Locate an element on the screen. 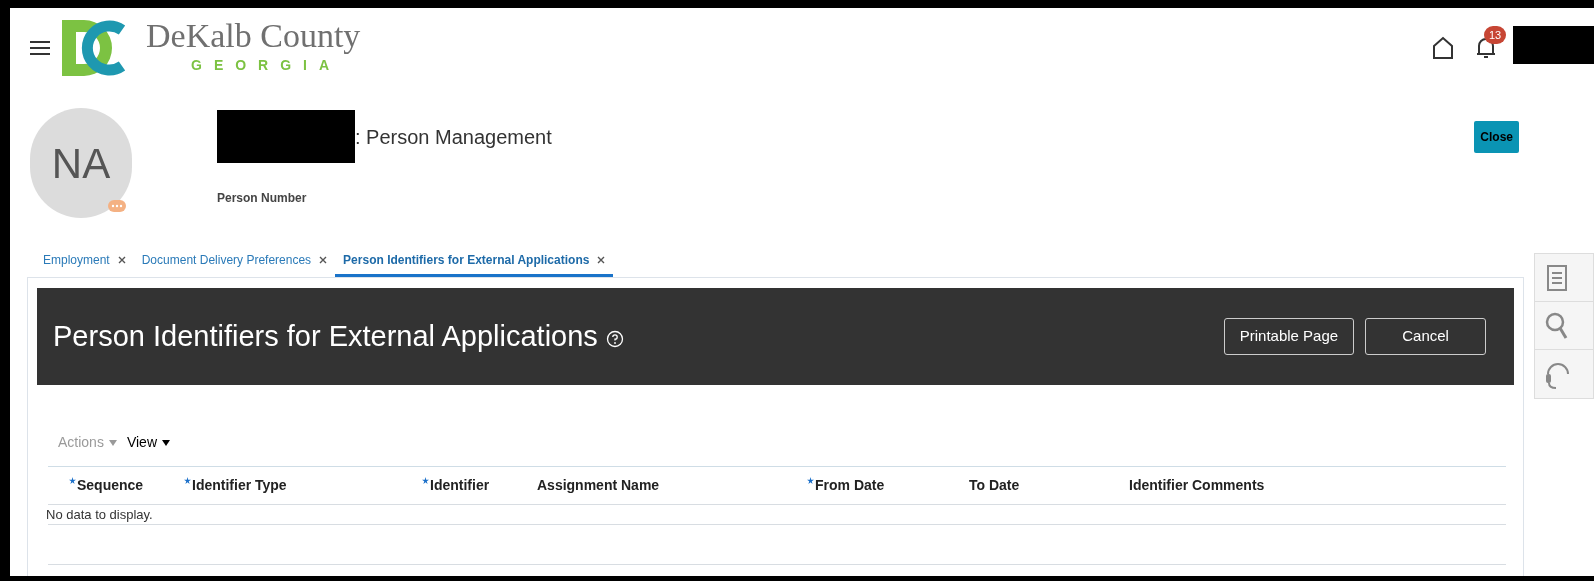  search-icon is located at coordinates (1557, 325).